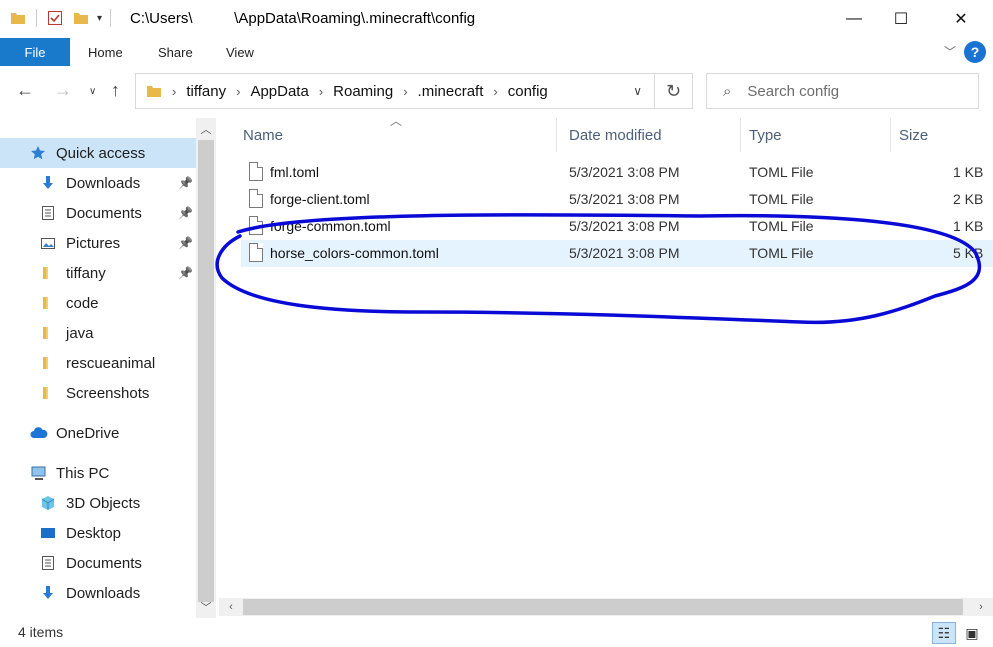  What do you see at coordinates (968, 226) in the screenshot?
I see `file-size: 1 KB` at bounding box center [968, 226].